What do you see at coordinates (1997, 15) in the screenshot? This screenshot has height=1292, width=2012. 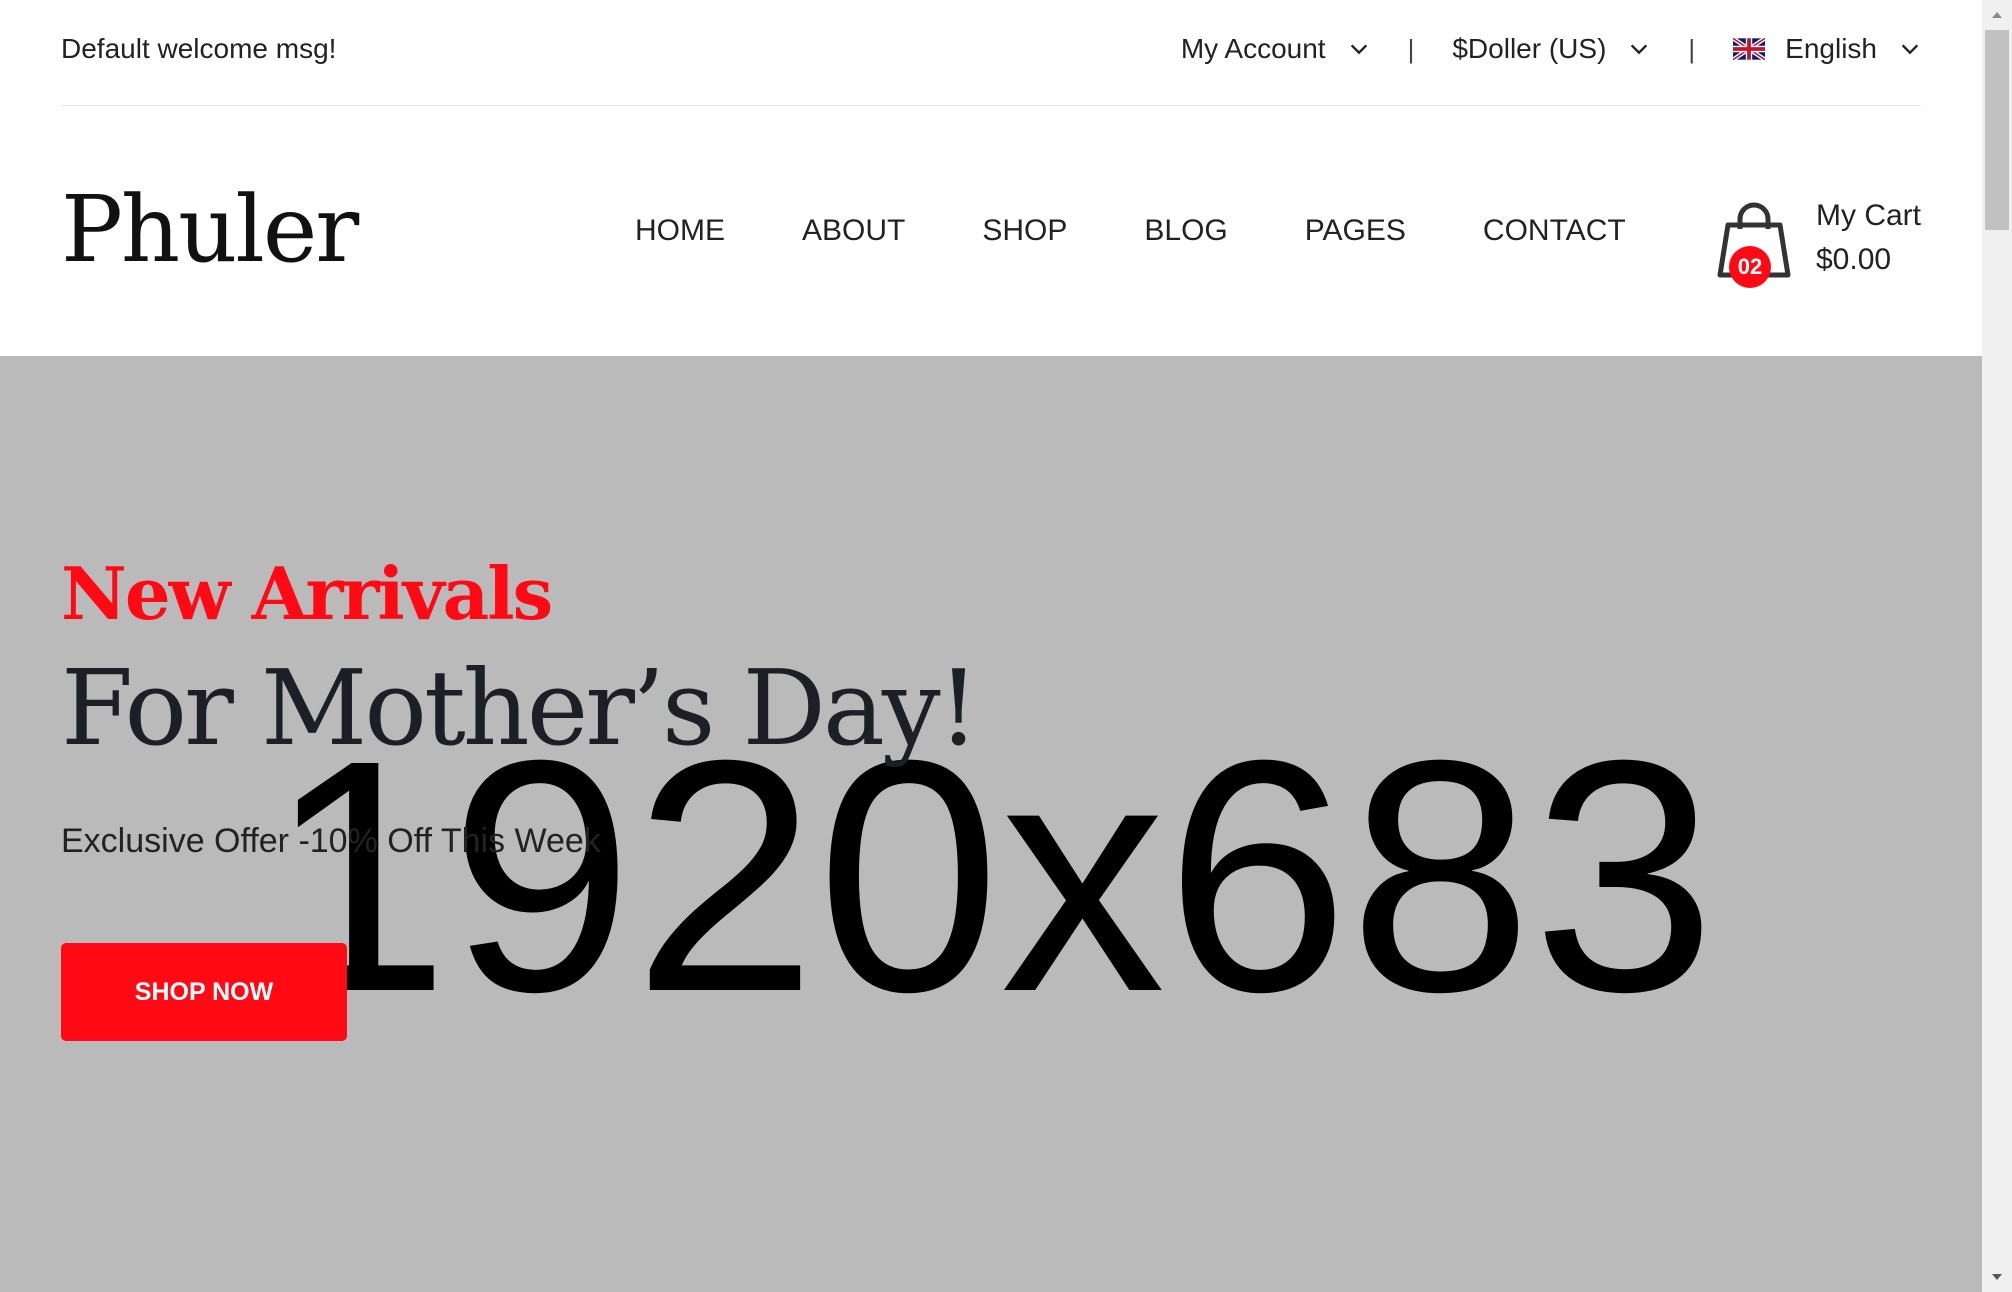 I see `scroll-up-arrow-icon` at bounding box center [1997, 15].